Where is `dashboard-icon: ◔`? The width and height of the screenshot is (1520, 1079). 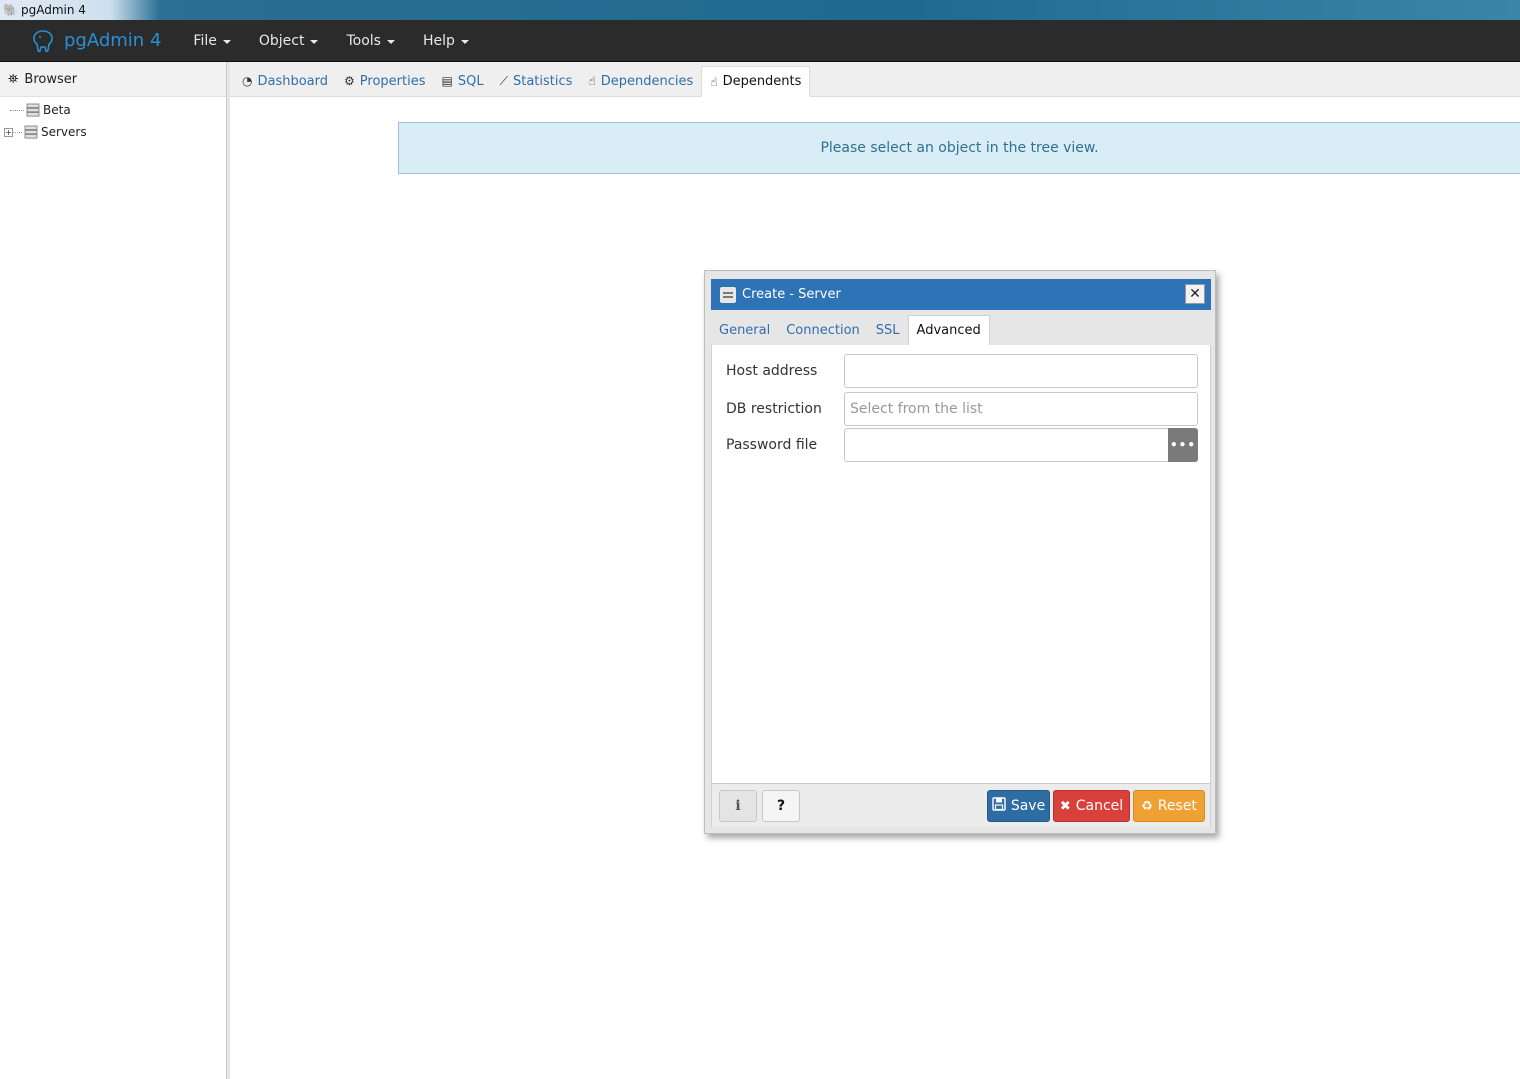
dashboard-icon: ◔ is located at coordinates (247, 81).